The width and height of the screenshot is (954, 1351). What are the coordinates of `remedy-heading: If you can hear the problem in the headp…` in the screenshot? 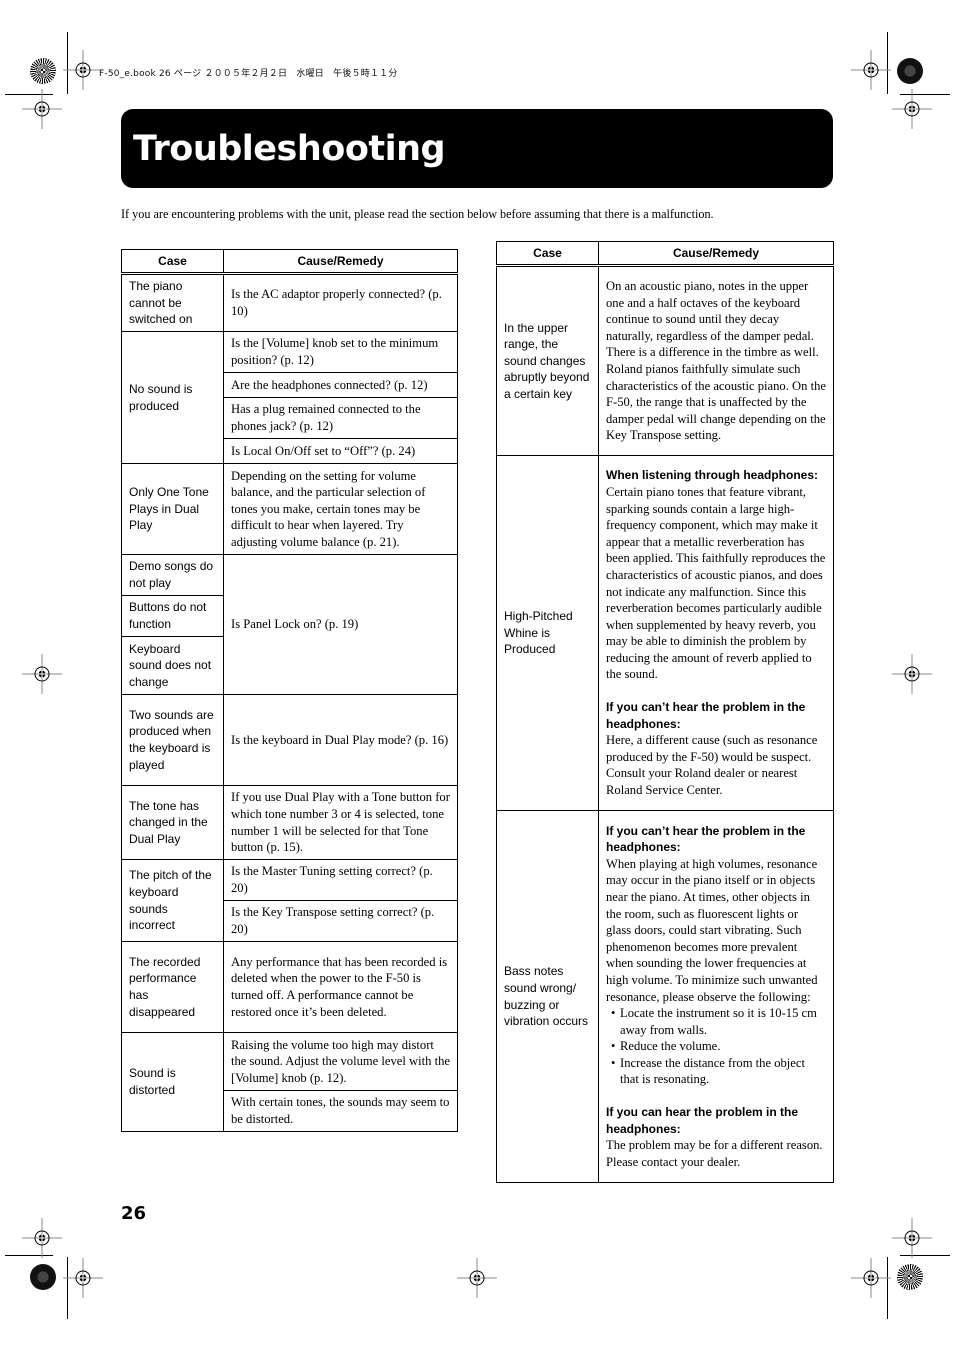 It's located at (702, 1120).